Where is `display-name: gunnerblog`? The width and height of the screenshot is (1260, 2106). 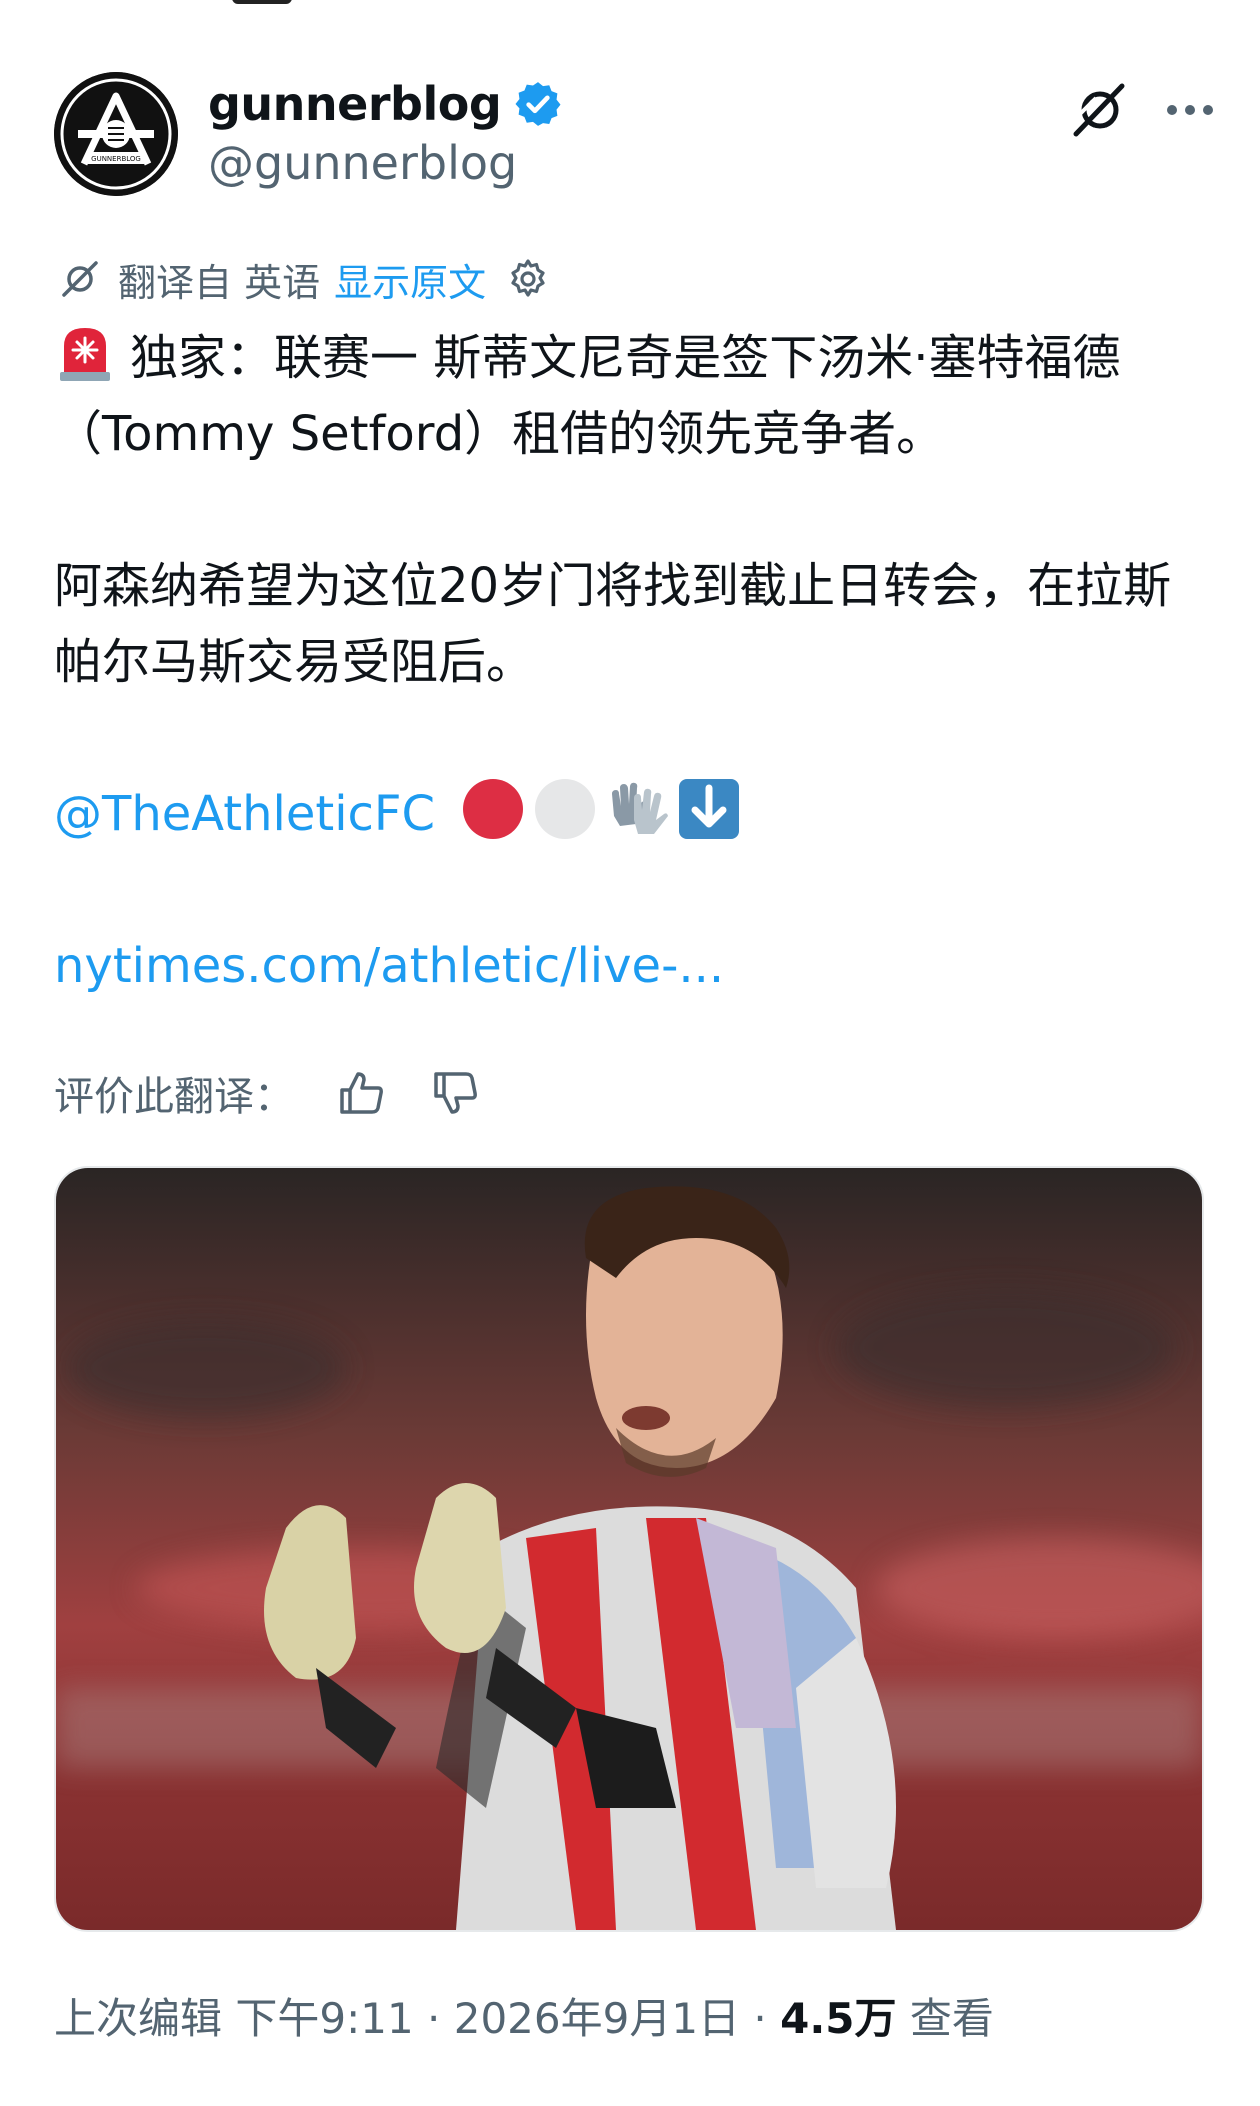
display-name: gunnerblog is located at coordinates (355, 104).